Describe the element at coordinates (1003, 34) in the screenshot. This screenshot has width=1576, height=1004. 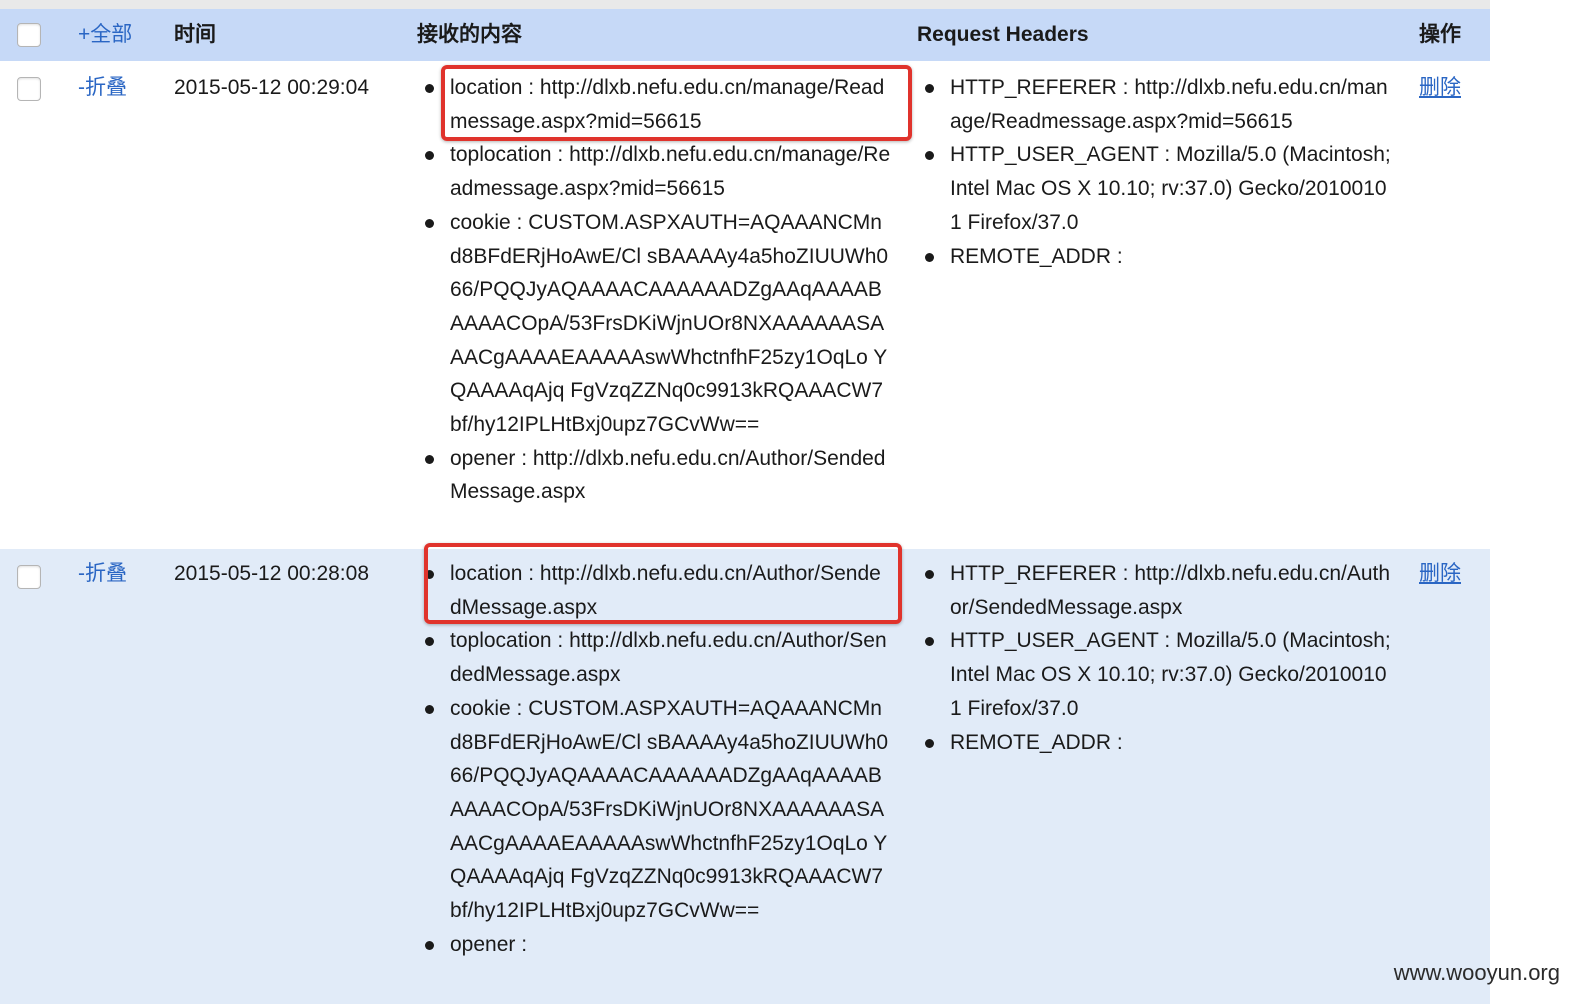
I see `column-header-request-headers: Request Headers` at that location.